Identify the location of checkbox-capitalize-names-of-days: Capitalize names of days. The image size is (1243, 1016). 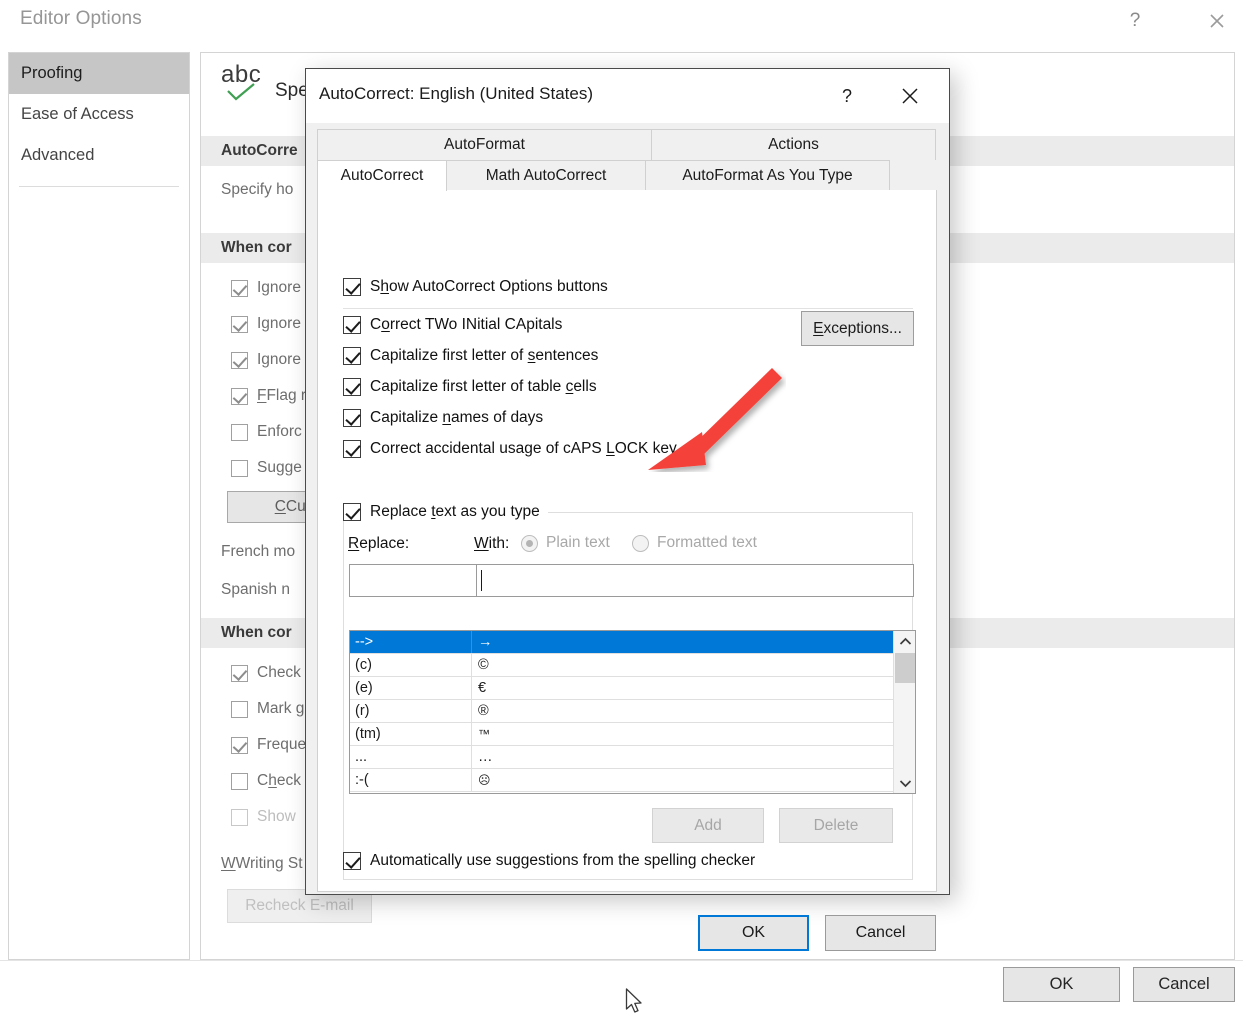
(443, 418).